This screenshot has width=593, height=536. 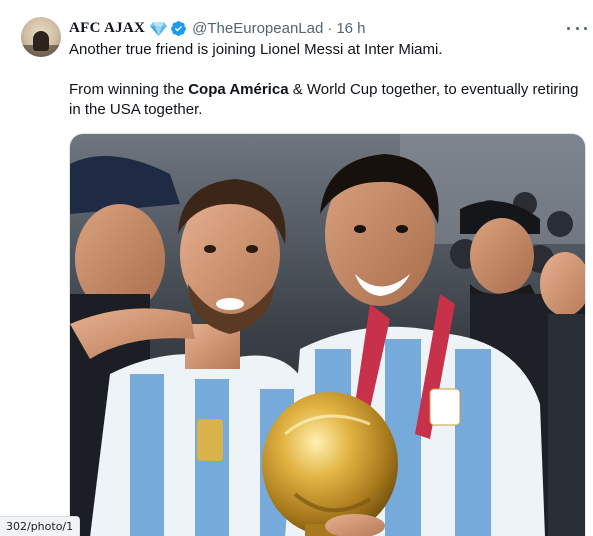 I want to click on world-cup-trophy, so click(x=330, y=464).